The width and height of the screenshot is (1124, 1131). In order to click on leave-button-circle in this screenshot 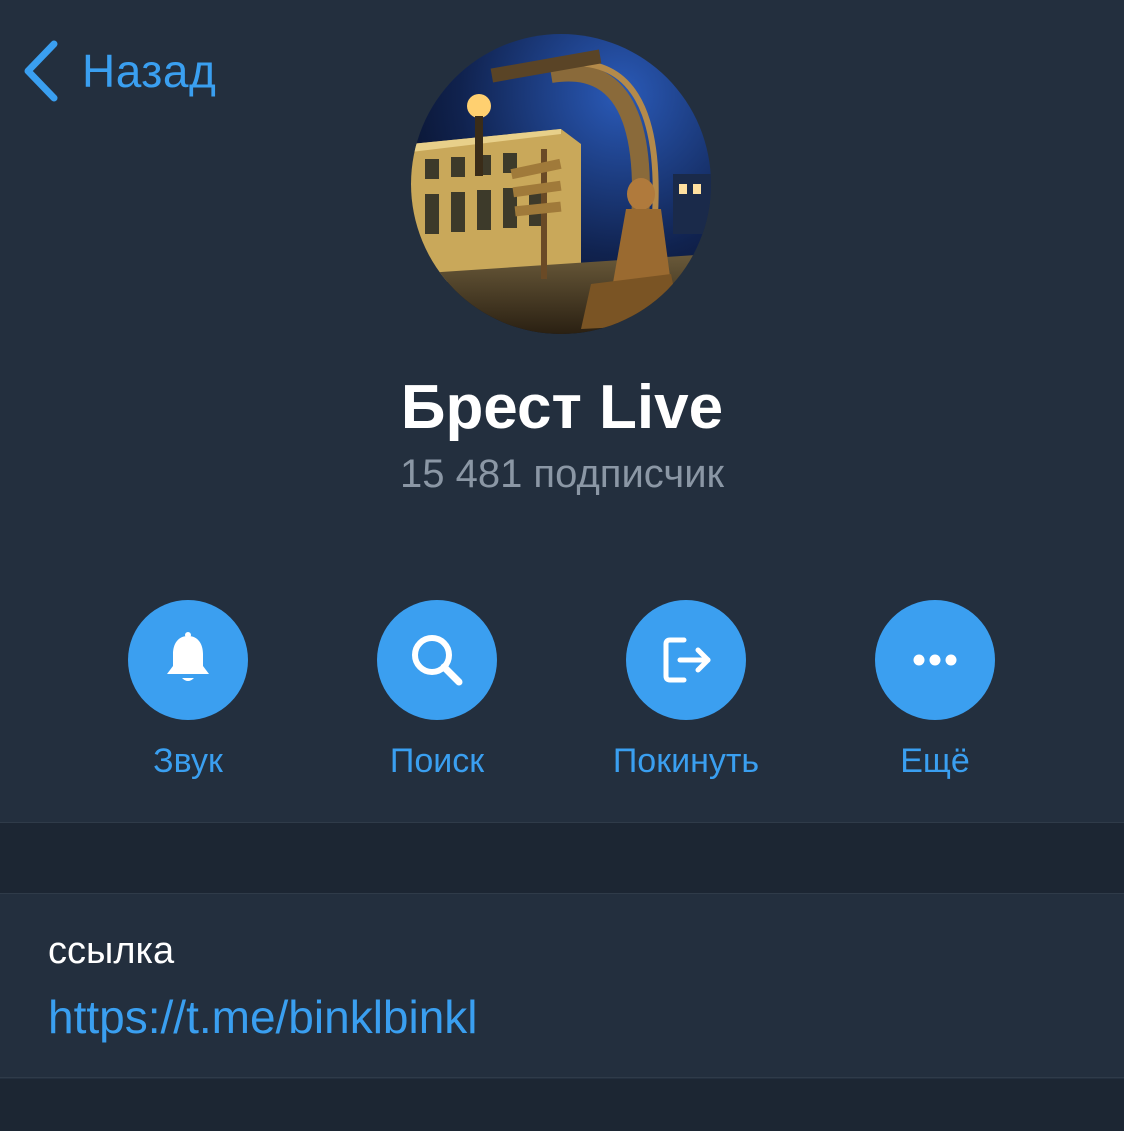, I will do `click(686, 660)`.